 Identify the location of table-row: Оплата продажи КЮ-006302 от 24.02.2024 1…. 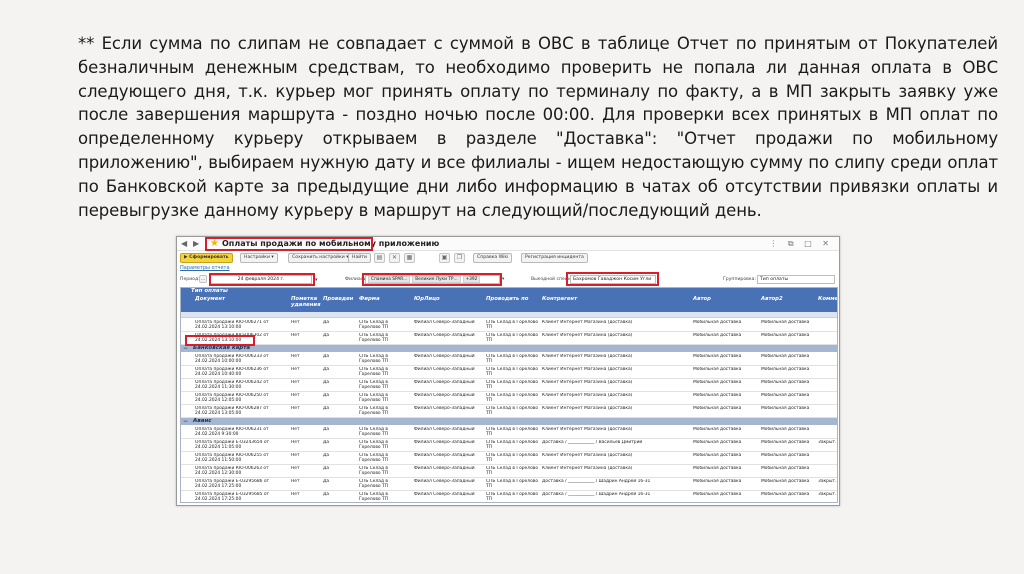
(509, 338).